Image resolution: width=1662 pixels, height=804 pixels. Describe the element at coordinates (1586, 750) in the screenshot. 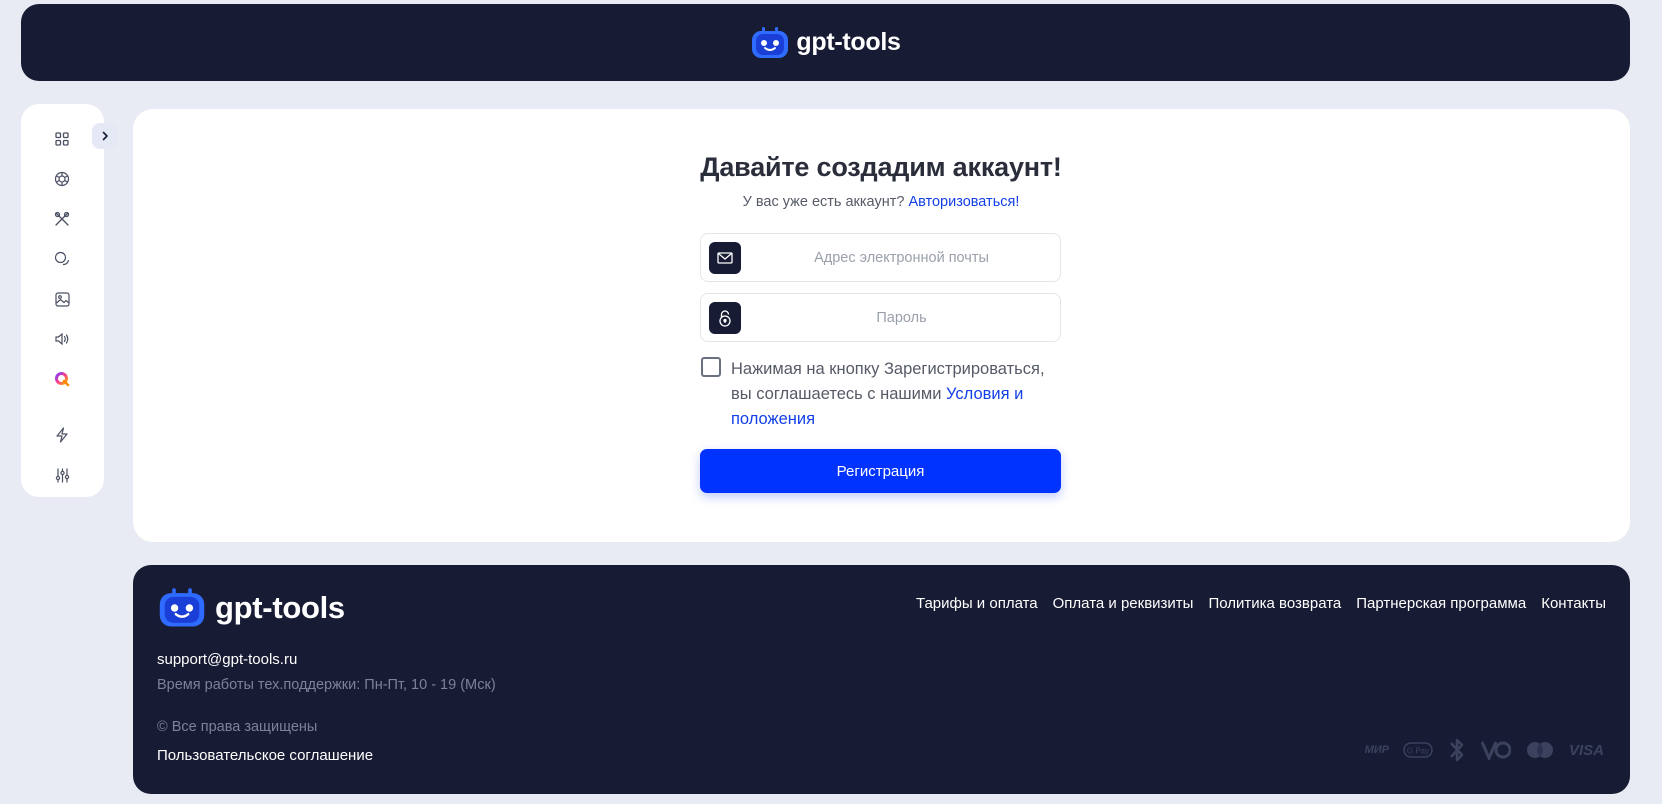

I see `visa-icon: VISA` at that location.